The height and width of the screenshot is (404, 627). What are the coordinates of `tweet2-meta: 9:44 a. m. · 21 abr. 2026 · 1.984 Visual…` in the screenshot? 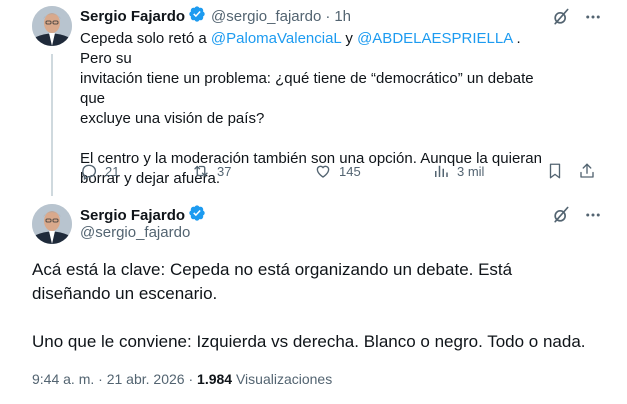 It's located at (182, 379).